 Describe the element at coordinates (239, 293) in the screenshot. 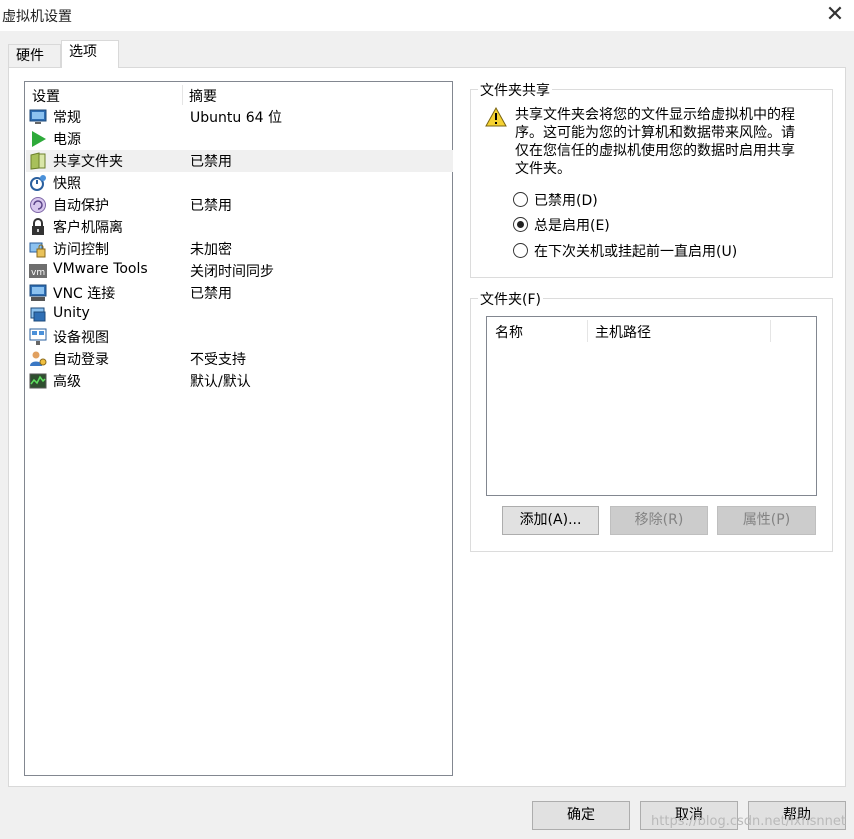

I see `settings-row-vnc: VNC 连接 已禁用` at that location.